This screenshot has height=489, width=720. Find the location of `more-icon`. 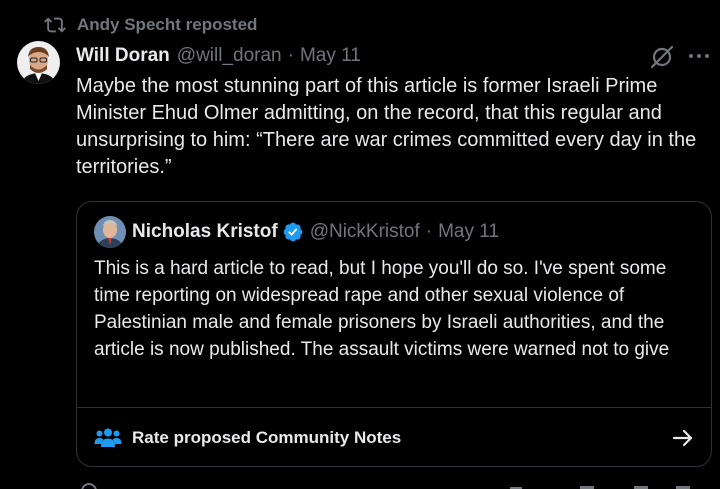

more-icon is located at coordinates (699, 56).